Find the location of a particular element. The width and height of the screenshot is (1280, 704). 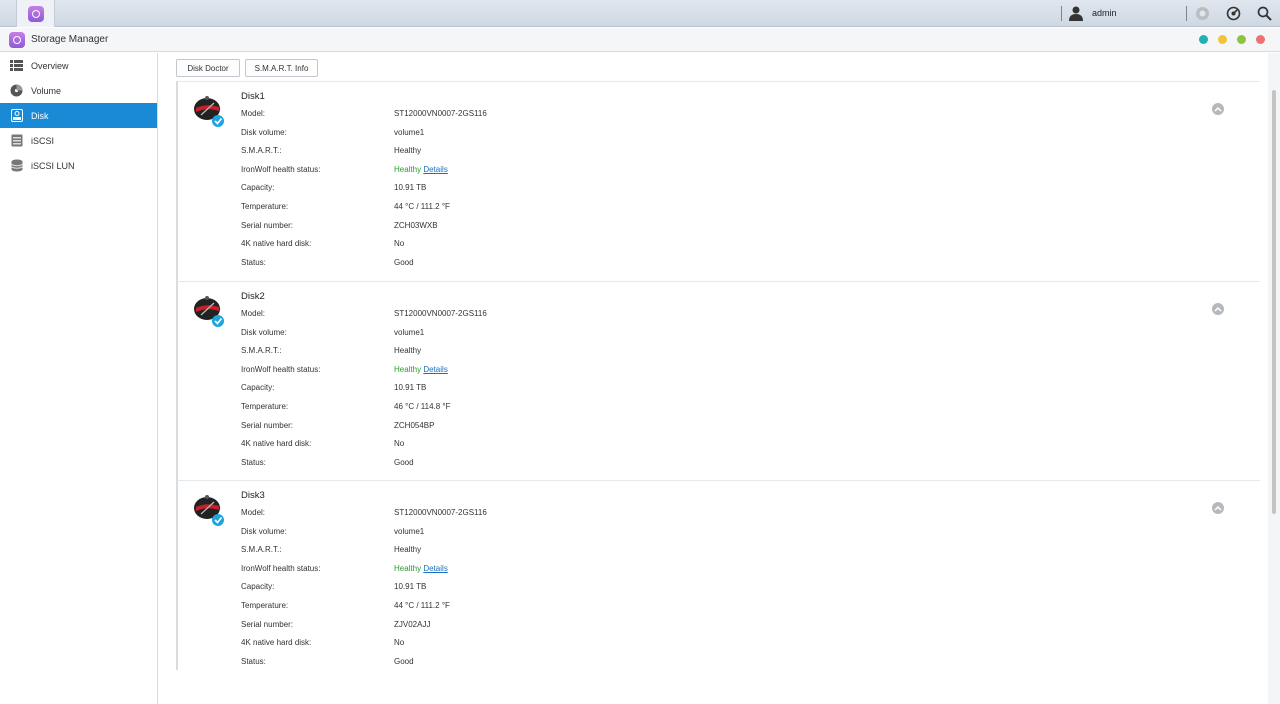

sidebar: Overview Volume Disk iSCSI iSCSI LUN is located at coordinates (79, 378).